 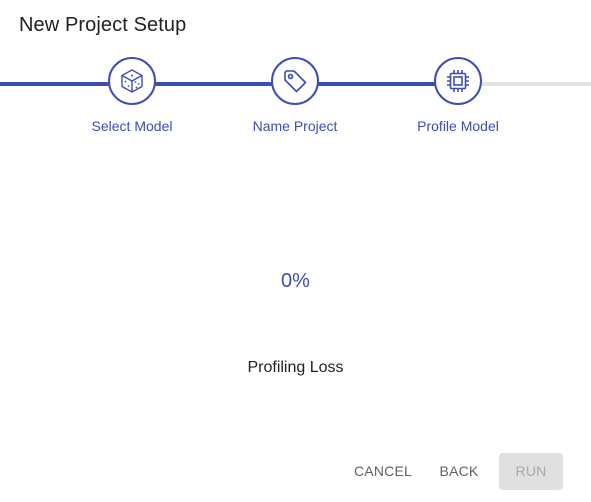 I want to click on run-button: RUN, so click(x=531, y=471).